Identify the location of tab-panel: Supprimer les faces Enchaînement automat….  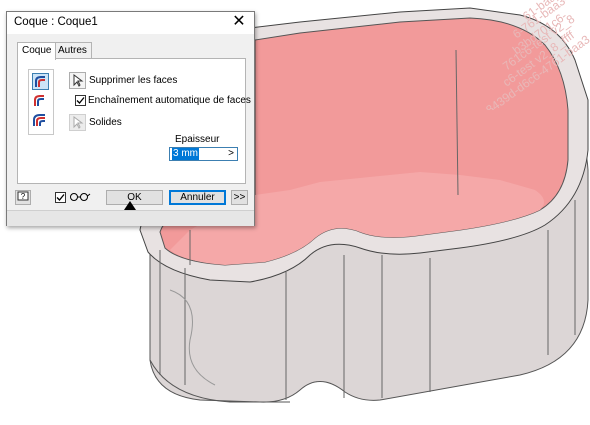
(134, 121).